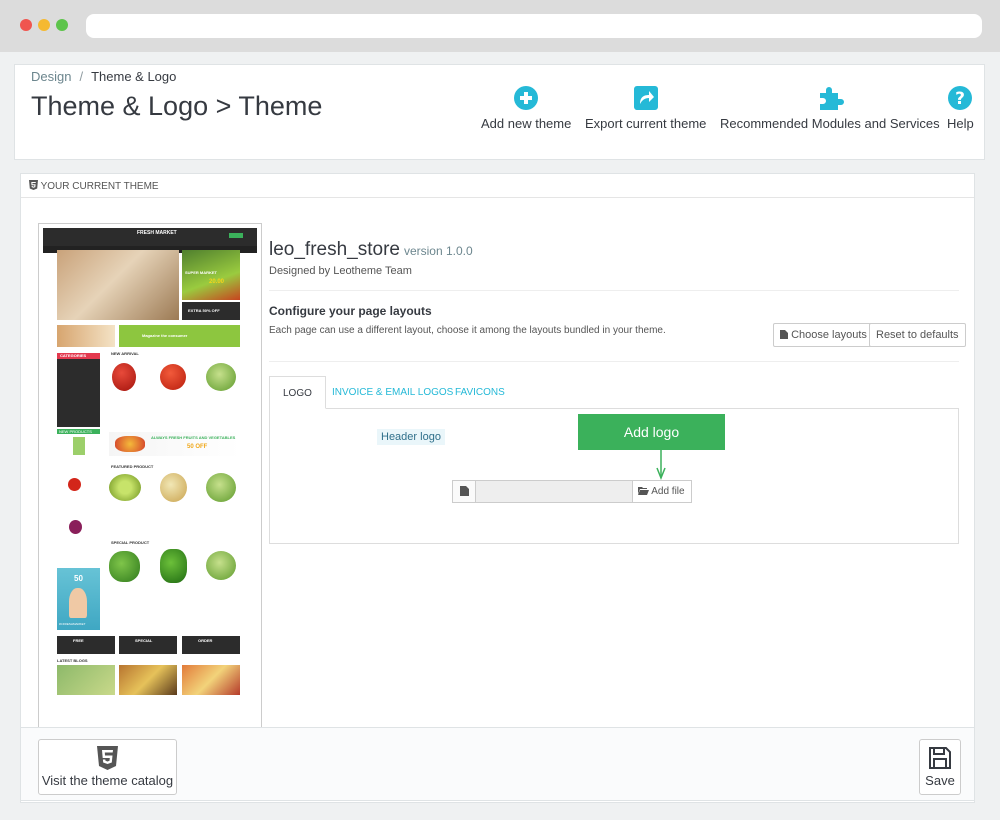  I want to click on share-icon, so click(645, 98).